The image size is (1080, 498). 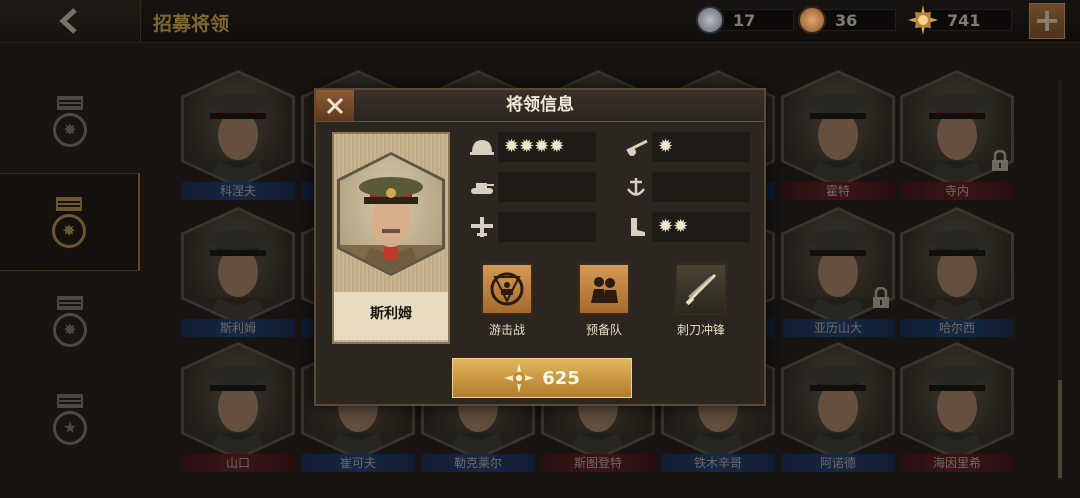 What do you see at coordinates (812, 20) in the screenshot?
I see `bronze-medal-icon` at bounding box center [812, 20].